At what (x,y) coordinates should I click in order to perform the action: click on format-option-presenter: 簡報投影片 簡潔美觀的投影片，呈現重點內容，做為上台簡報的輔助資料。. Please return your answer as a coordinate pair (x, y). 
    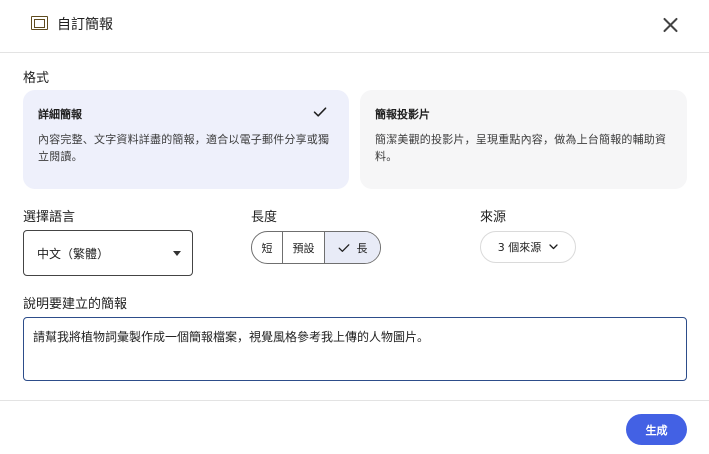
    Looking at the image, I should click on (523, 139).